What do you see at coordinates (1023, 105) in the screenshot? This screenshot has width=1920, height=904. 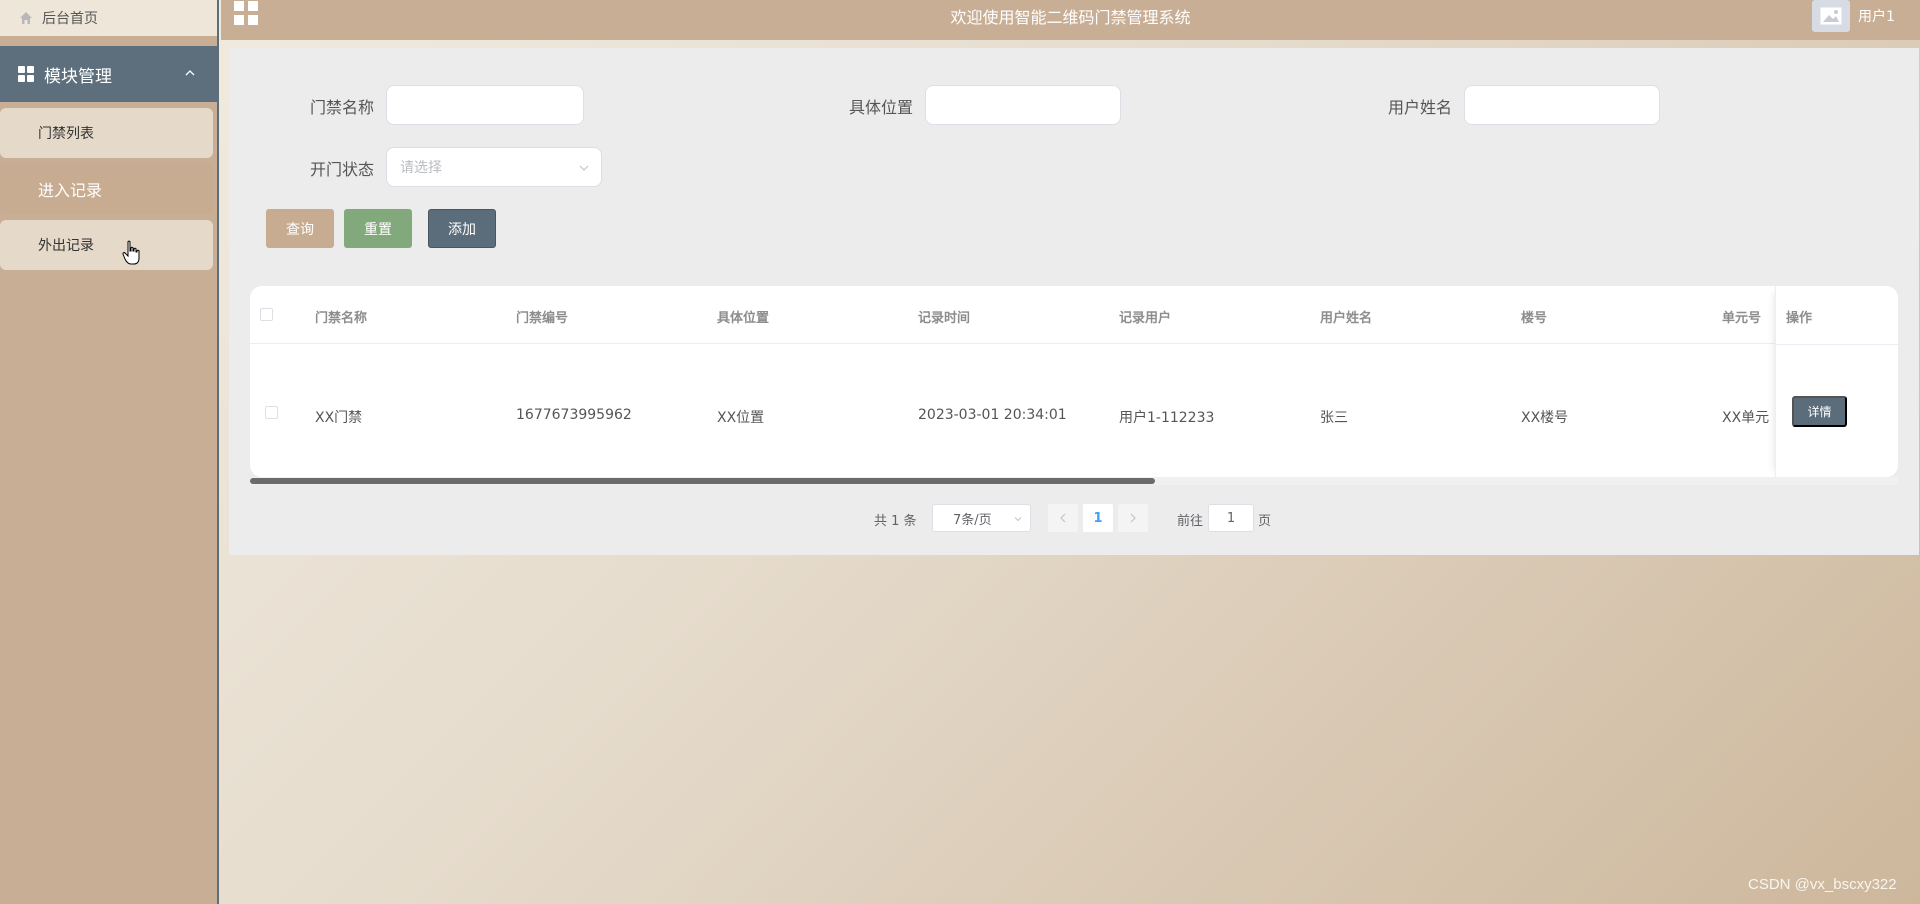 I see `location-input` at bounding box center [1023, 105].